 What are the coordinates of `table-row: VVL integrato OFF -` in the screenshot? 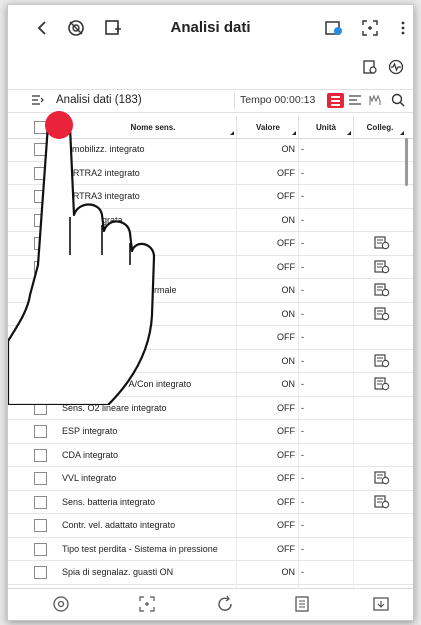 It's located at (210, 479).